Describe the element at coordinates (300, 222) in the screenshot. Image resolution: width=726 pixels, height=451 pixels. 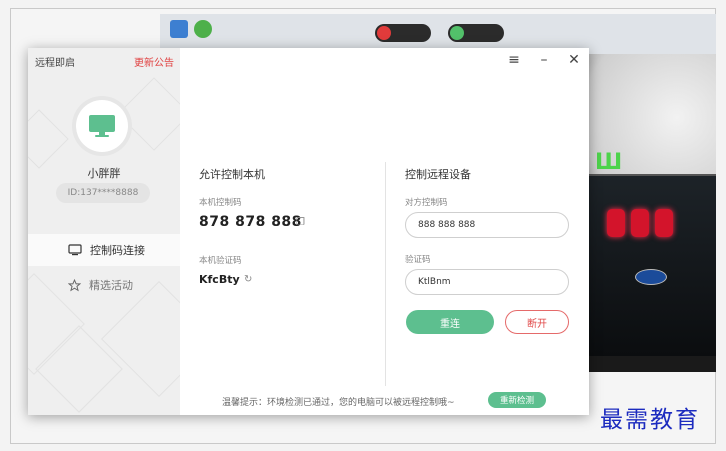
I see `copy-icon: ❐` at that location.